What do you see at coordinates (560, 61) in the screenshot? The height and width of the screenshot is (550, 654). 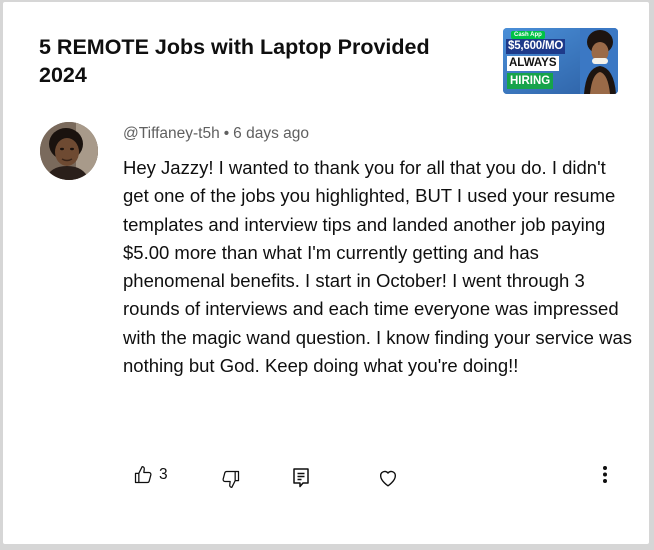 I see `video-thumbnail: Cash App $5,600/MO ALWAYS HIRING` at bounding box center [560, 61].